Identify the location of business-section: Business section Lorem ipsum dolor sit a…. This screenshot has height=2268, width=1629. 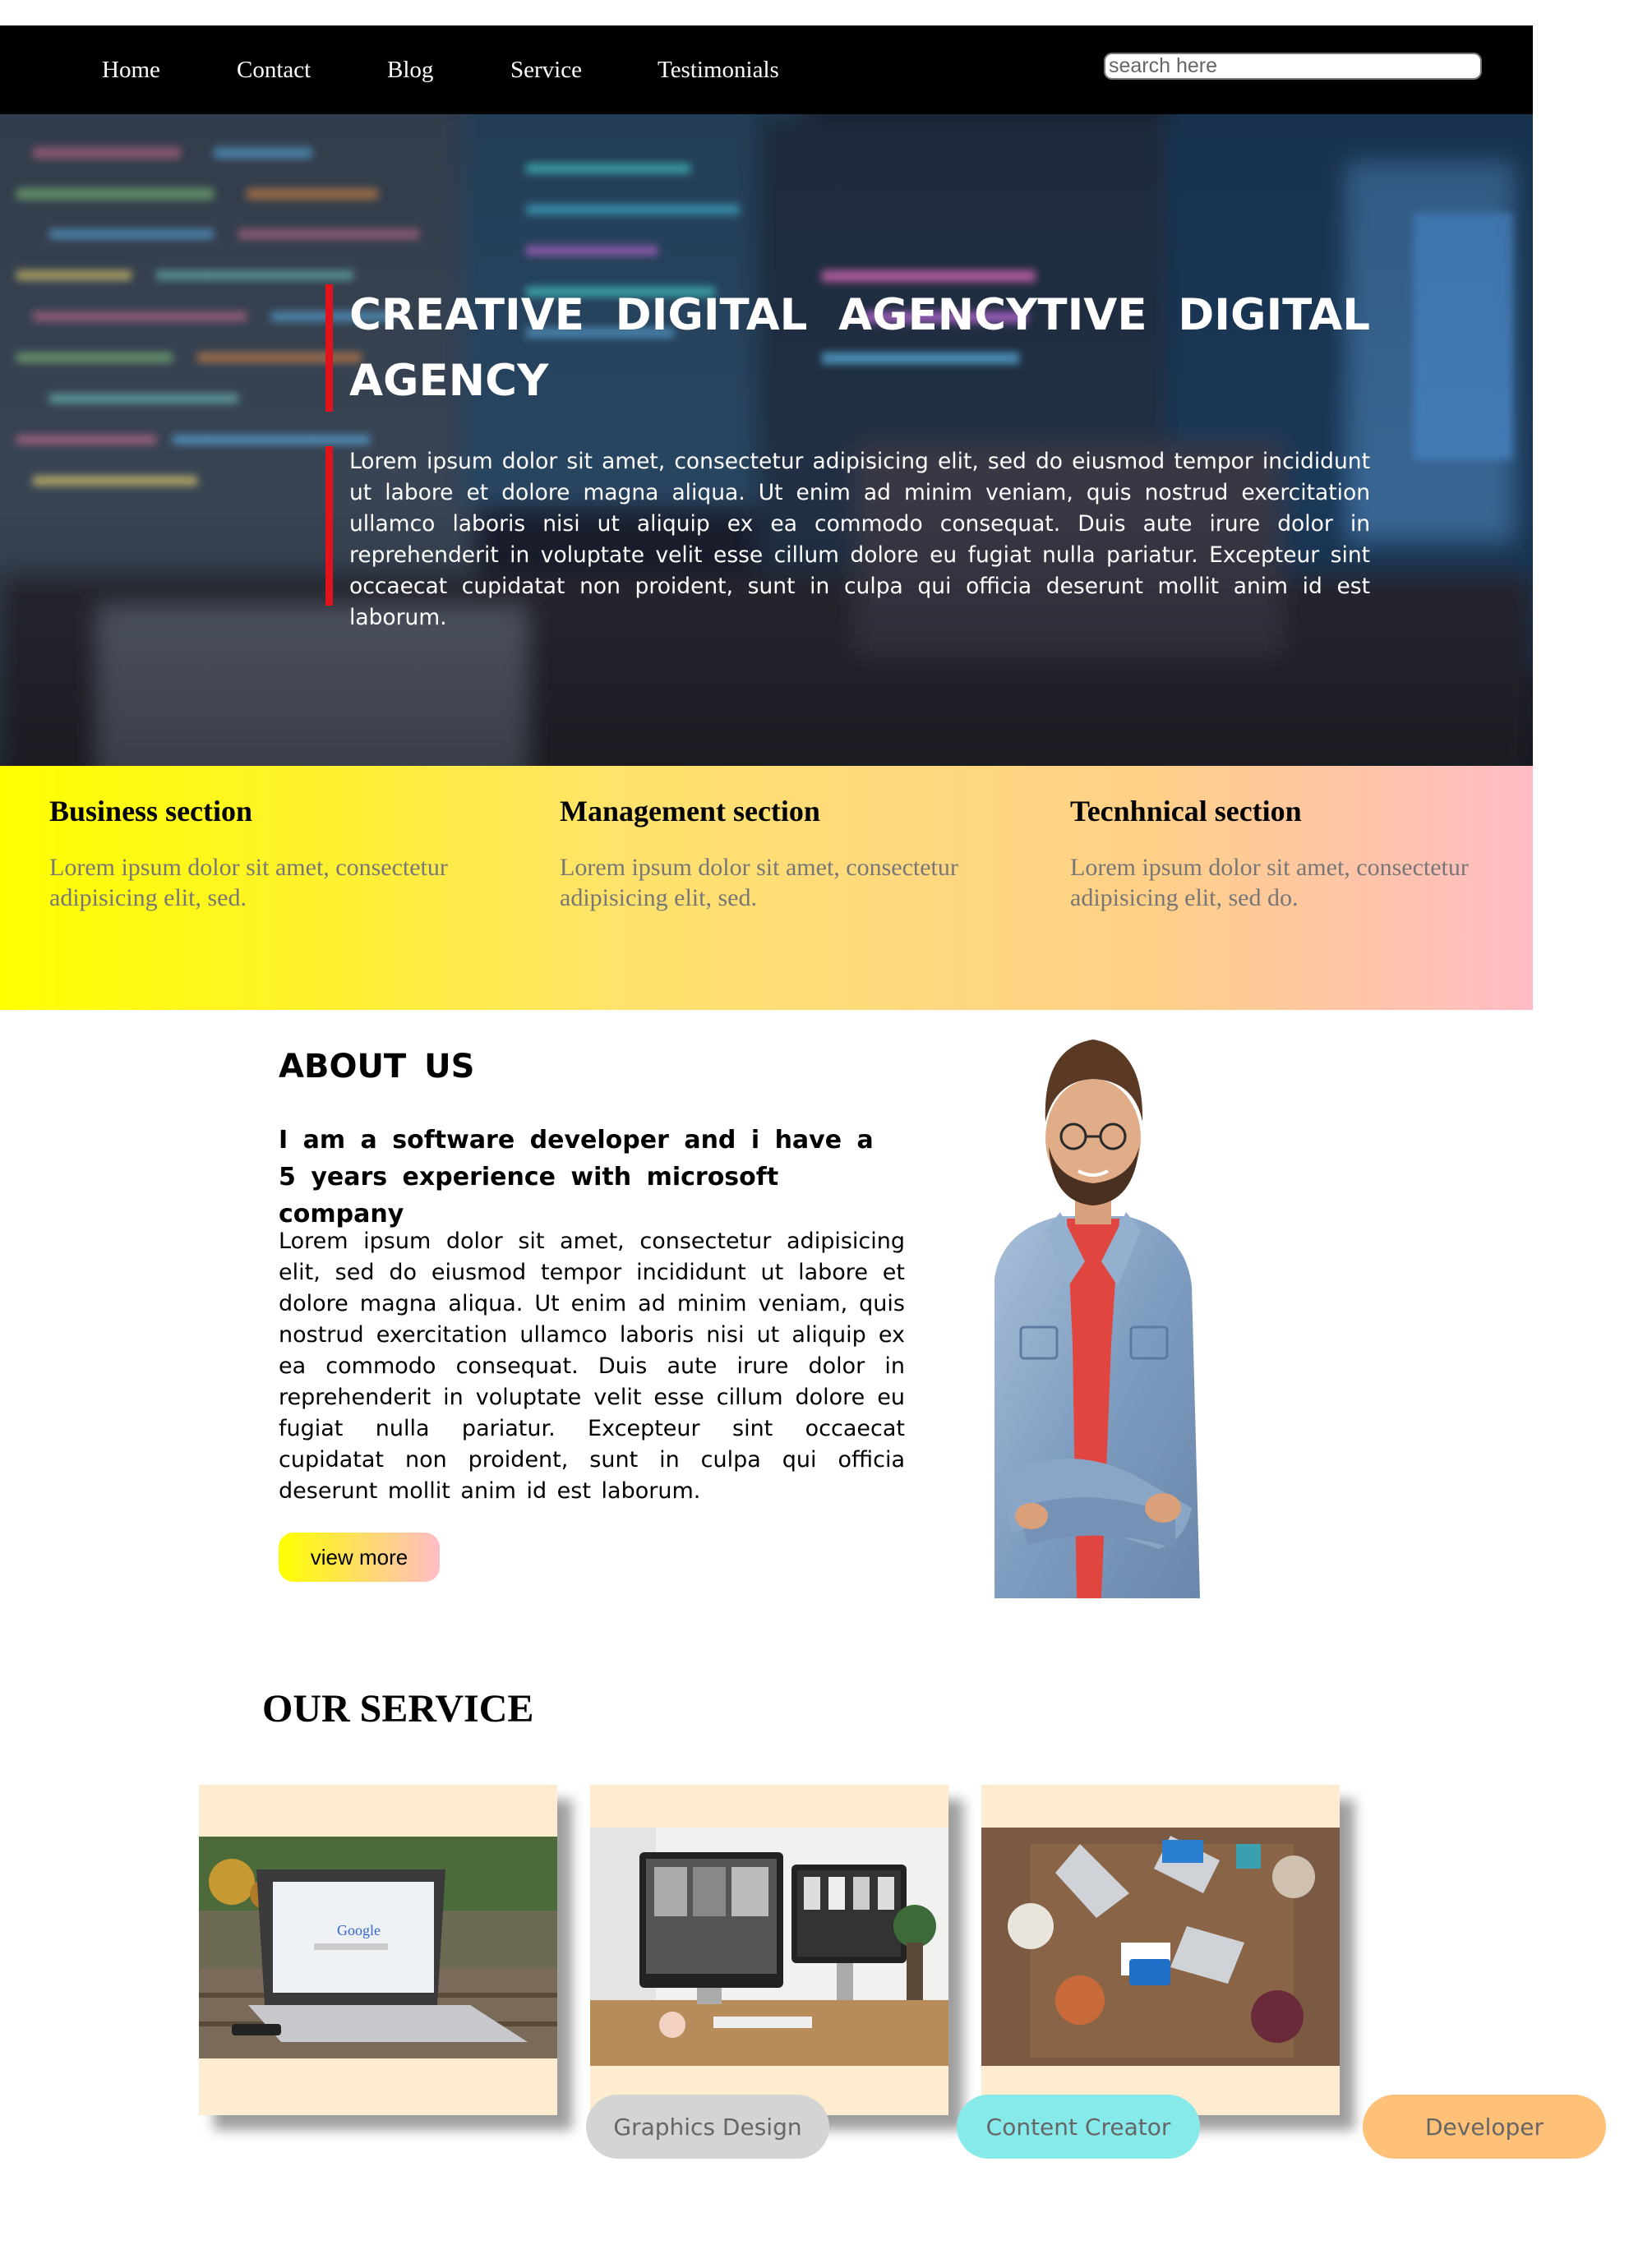
(279, 853).